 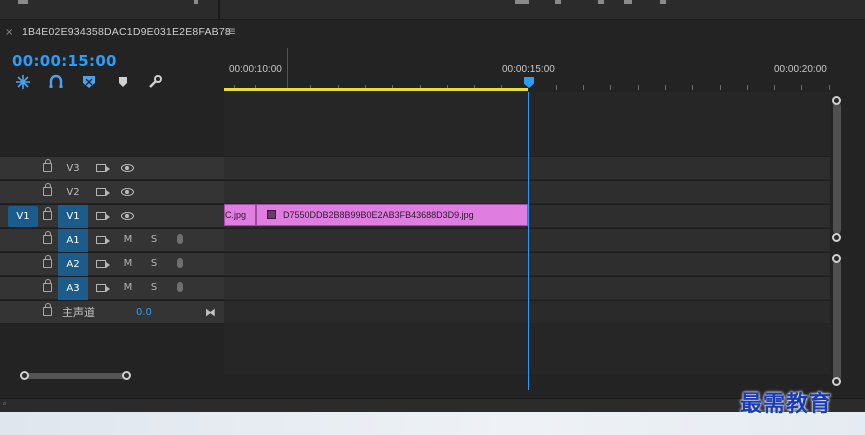 I want to click on time-ruler: 00:00:10:00 00:00:15:00 00:00:20:00, so click(x=544, y=69).